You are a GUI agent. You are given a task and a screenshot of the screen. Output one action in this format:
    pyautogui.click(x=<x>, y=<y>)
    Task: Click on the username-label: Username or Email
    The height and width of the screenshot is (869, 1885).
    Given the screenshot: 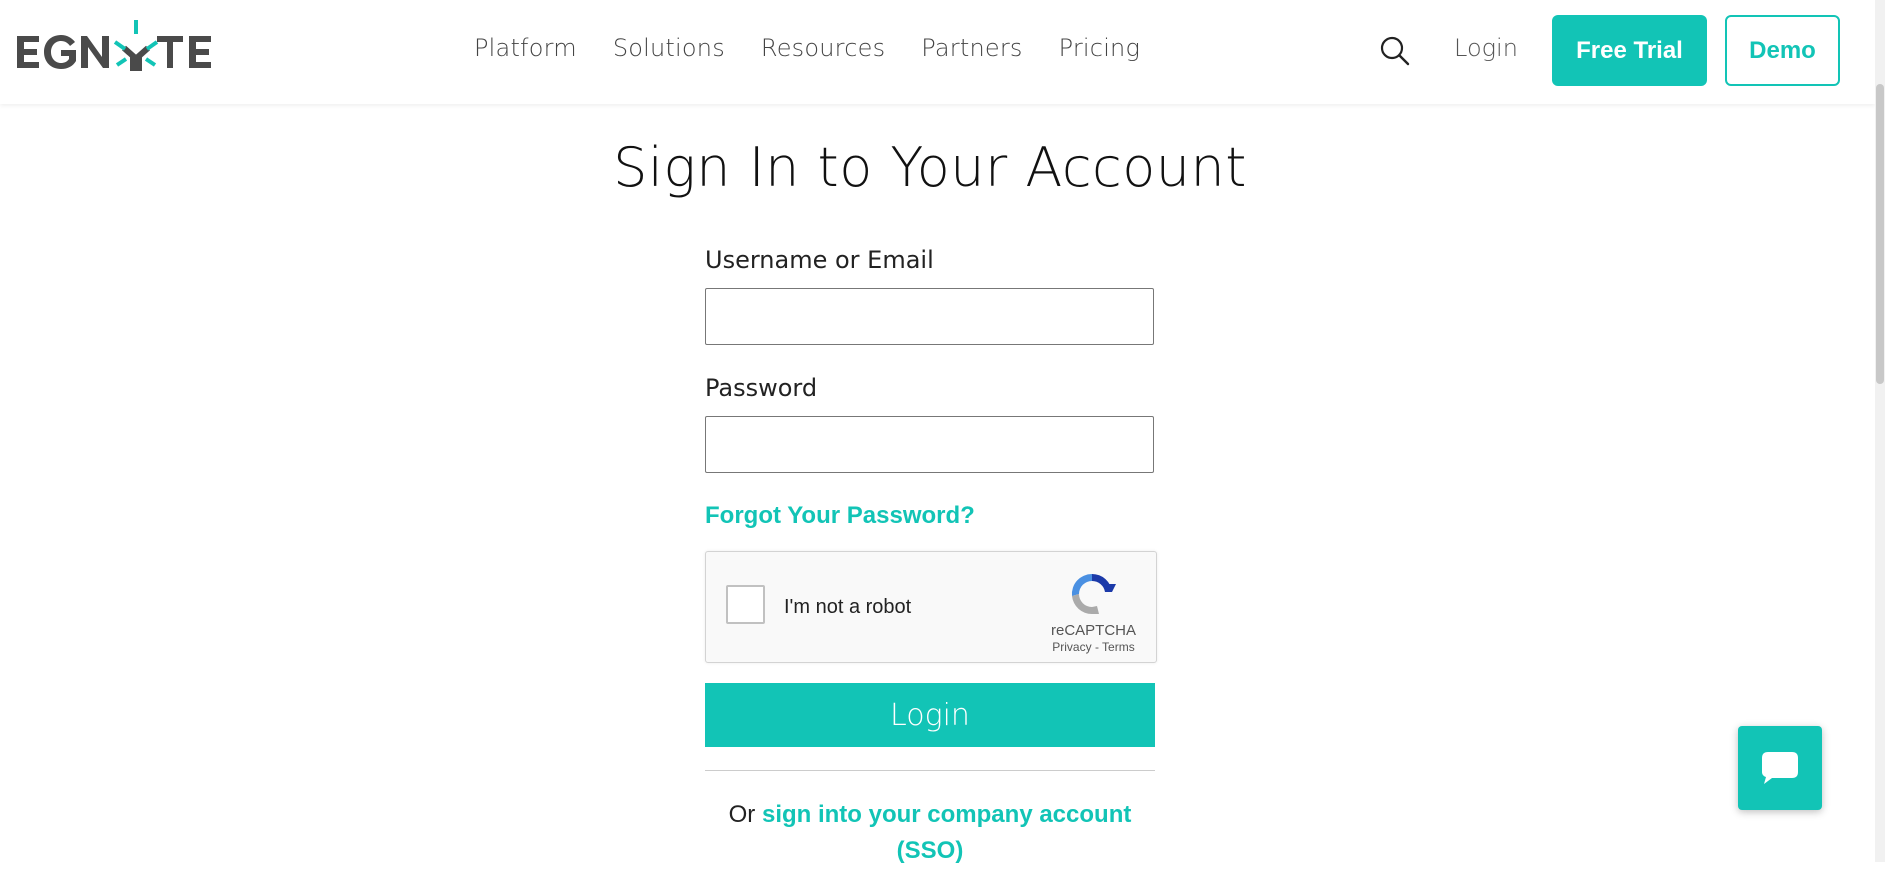 What is the action you would take?
    pyautogui.click(x=819, y=260)
    